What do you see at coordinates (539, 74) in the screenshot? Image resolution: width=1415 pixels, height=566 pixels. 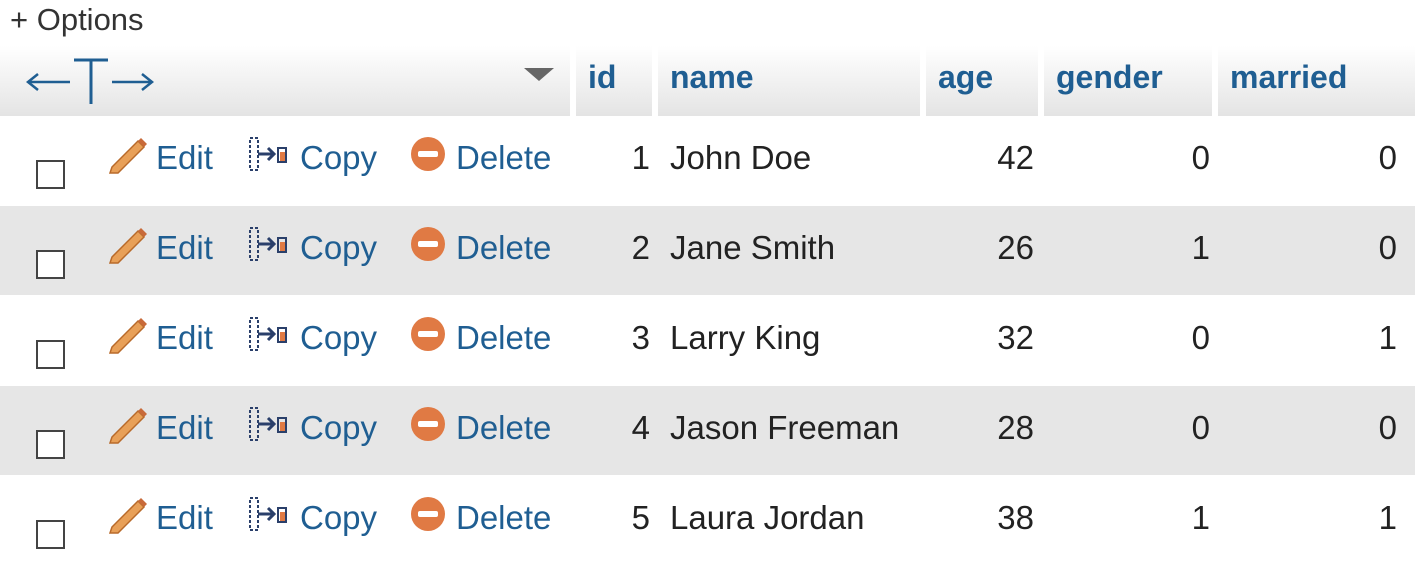 I see `chevron-down-icon` at bounding box center [539, 74].